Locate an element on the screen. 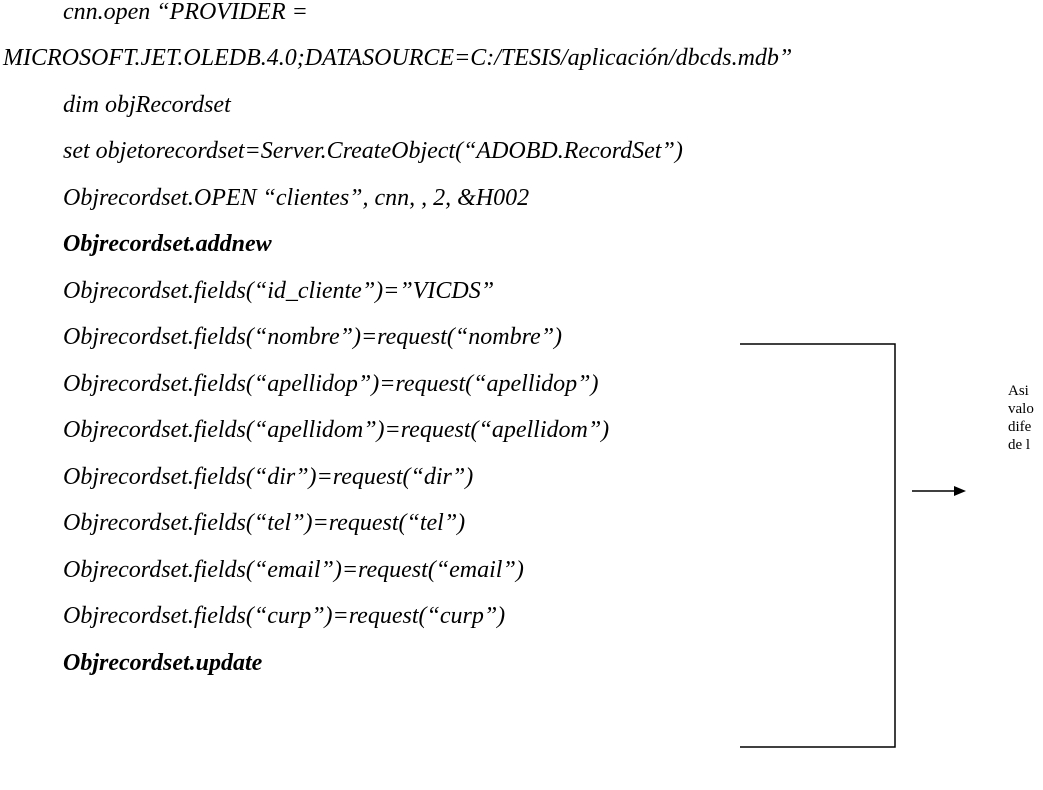 This screenshot has width=1043, height=790. annotation-line: Asi is located at coordinates (1018, 391).